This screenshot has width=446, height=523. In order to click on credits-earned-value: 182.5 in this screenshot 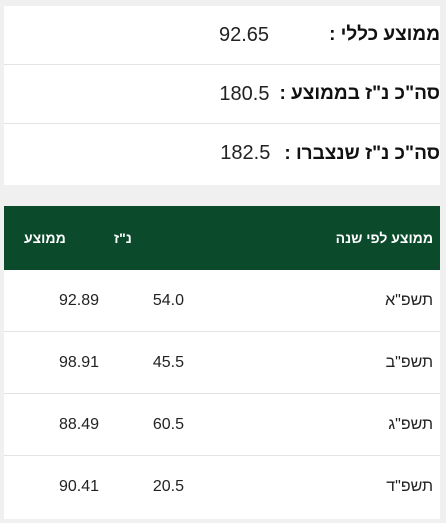, I will do `click(245, 153)`.